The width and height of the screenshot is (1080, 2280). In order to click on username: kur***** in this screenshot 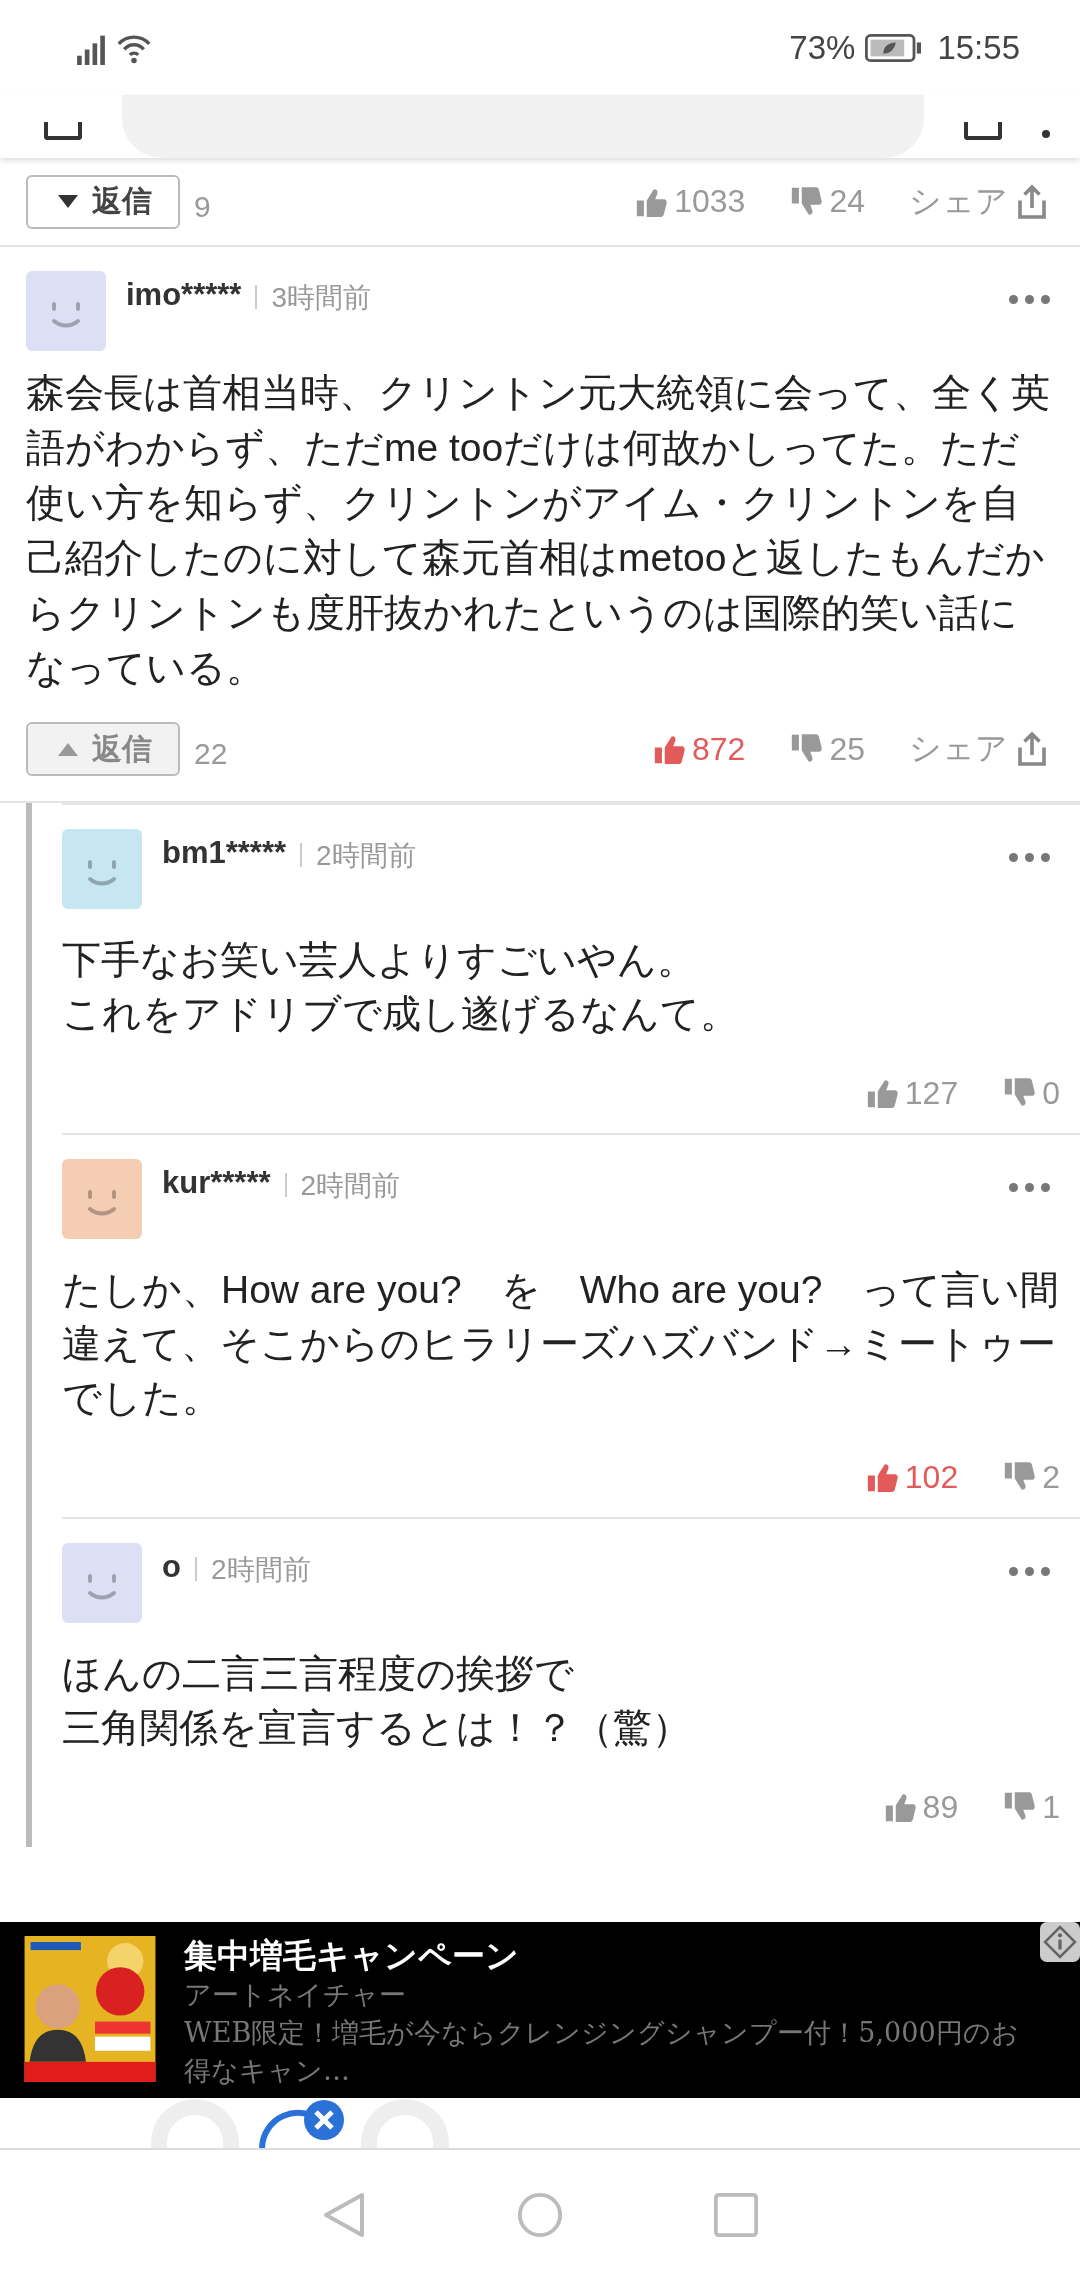, I will do `click(216, 1183)`.